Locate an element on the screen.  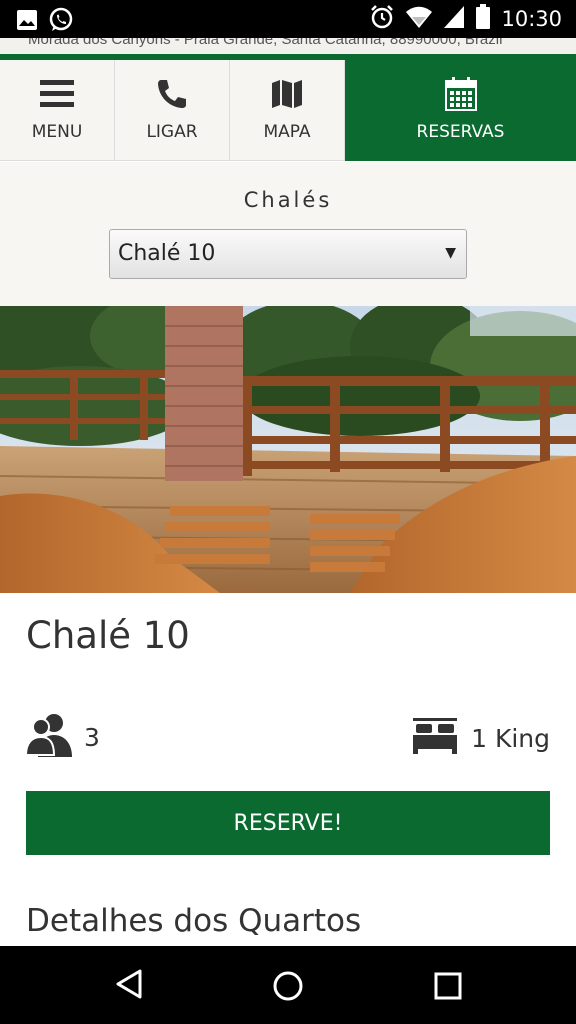
main-nav: MENU LIGAR MAPA RESERVAS is located at coordinates (288, 110).